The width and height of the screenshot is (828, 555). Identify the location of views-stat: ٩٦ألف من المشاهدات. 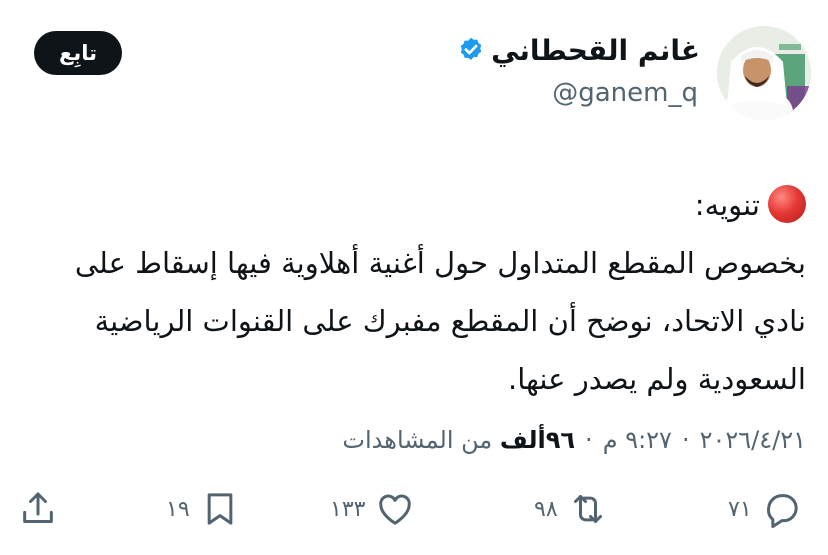
(458, 440).